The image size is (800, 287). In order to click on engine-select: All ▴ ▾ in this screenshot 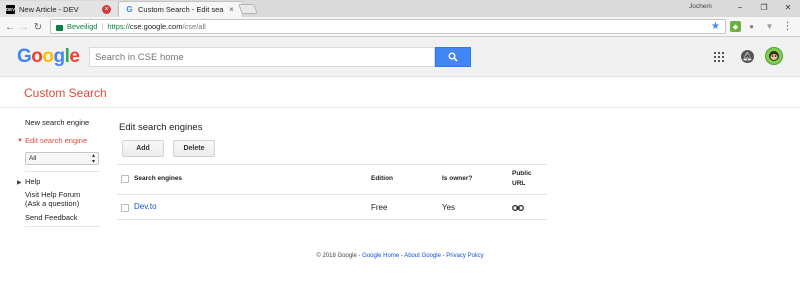, I will do `click(62, 158)`.